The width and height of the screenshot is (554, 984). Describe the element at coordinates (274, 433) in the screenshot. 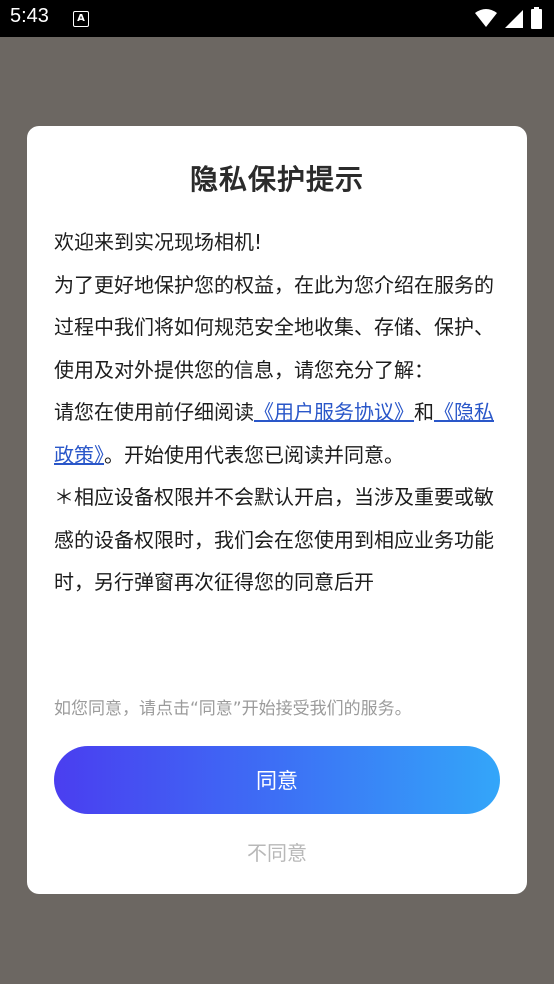

I see `agreement-paragraph: 请您在使用前仔细阅读《用户服务协议》和《隐私政策》。开始使用代表您已阅读并同意。` at that location.